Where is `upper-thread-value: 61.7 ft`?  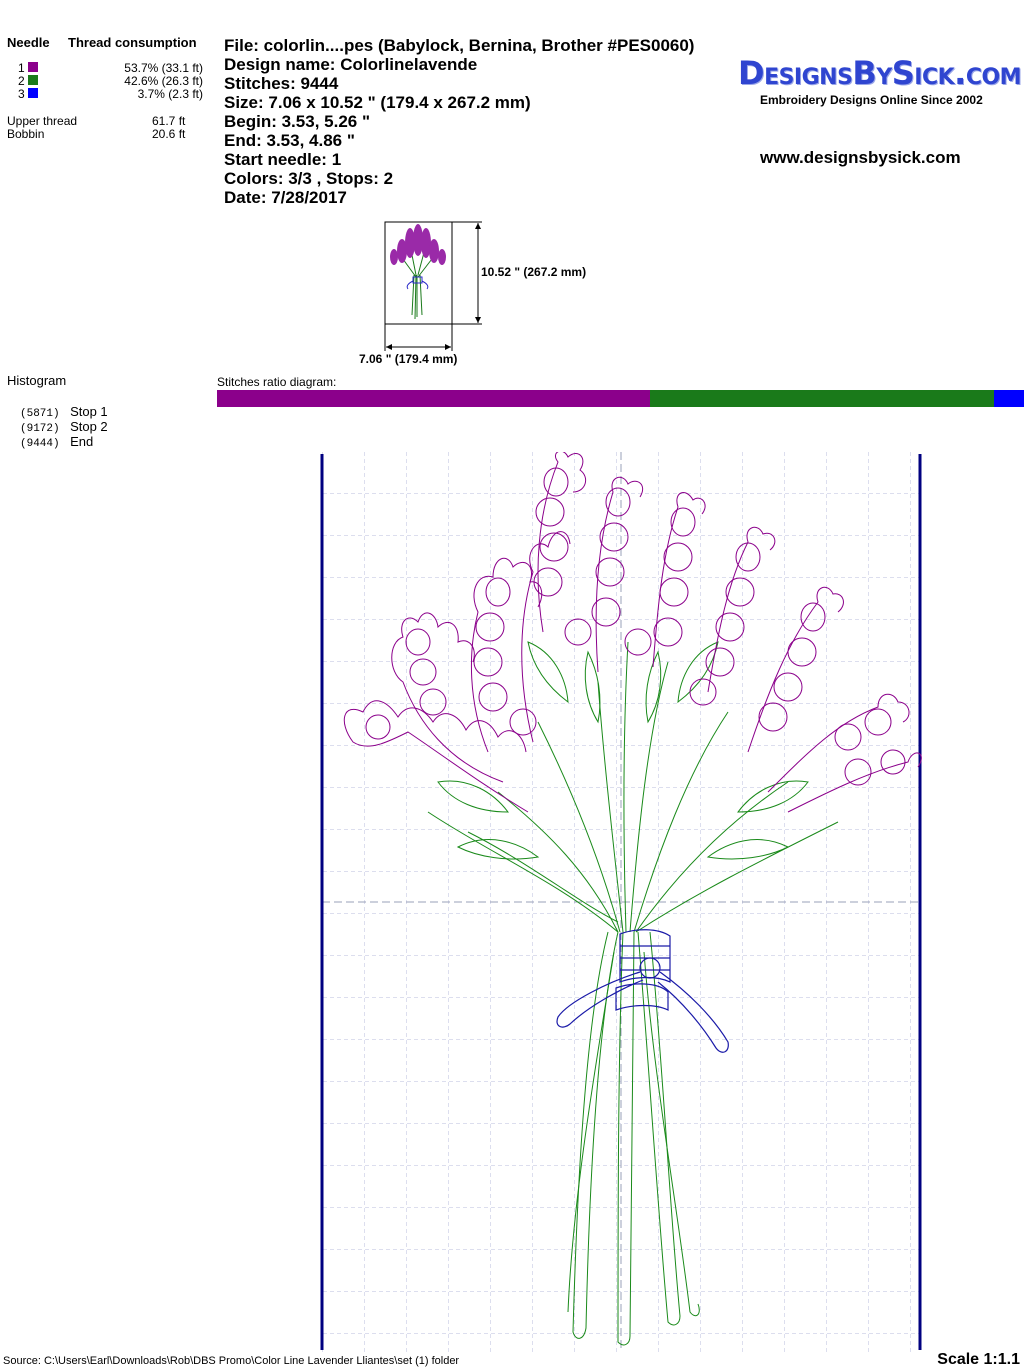
upper-thread-value: 61.7 ft is located at coordinates (169, 121).